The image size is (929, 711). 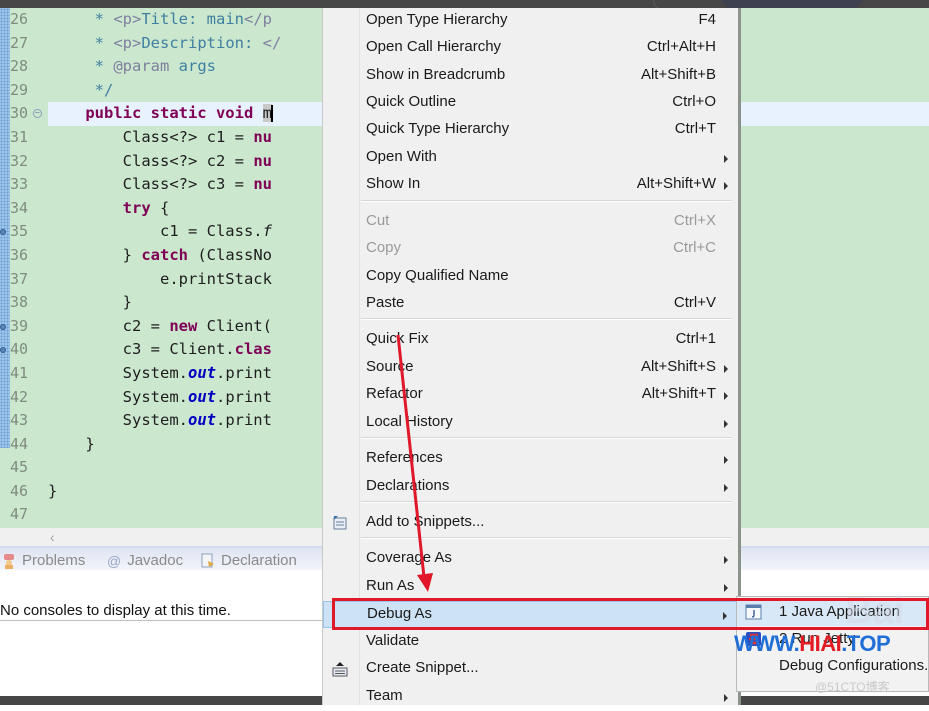 I want to click on line-number: 28, so click(x=19, y=66).